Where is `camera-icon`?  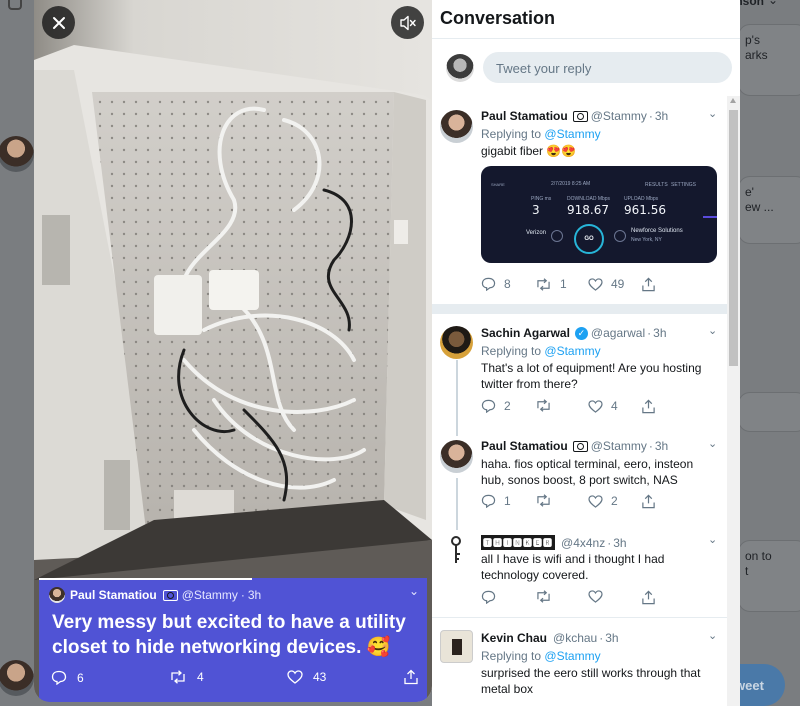
camera-icon is located at coordinates (580, 446).